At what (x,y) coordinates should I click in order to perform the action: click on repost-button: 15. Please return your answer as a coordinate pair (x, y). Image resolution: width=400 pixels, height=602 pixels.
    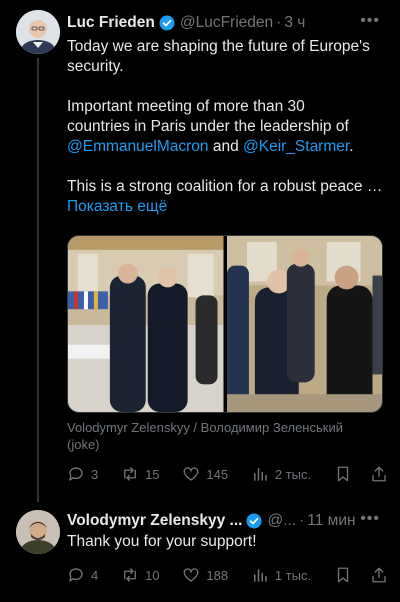
    Looking at the image, I should click on (140, 474).